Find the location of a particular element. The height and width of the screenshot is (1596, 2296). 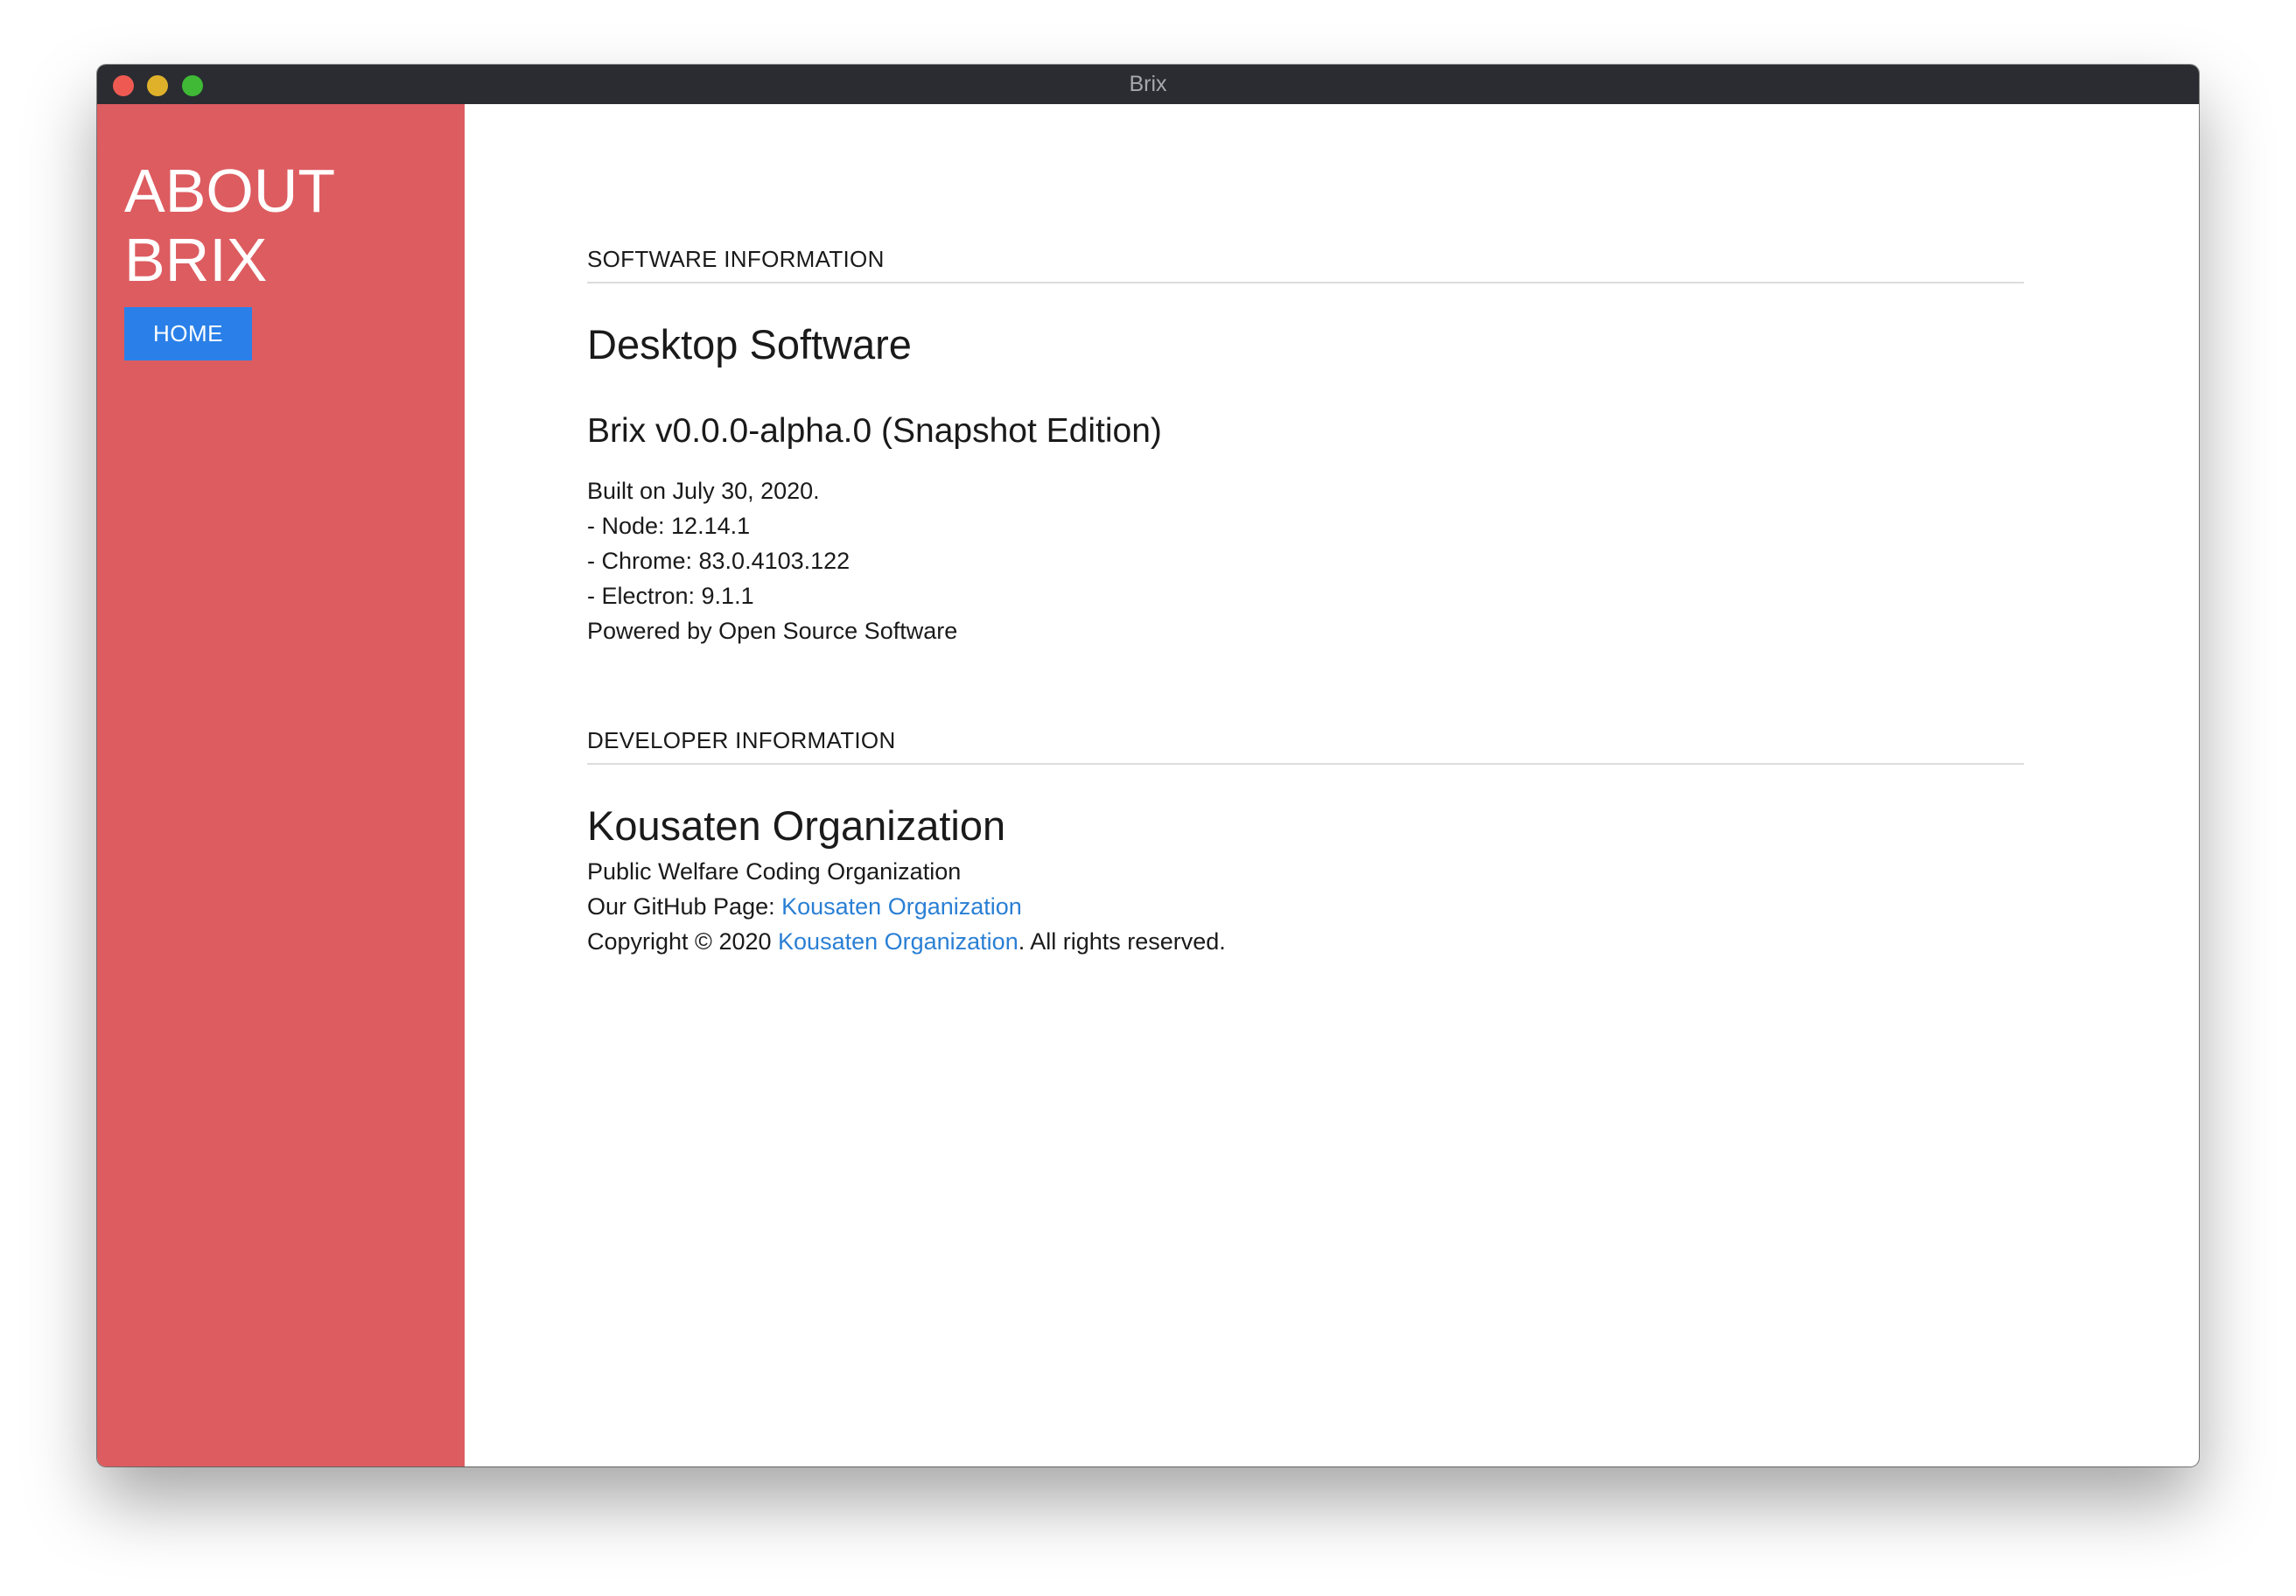

title-bar: Brix is located at coordinates (1148, 84).